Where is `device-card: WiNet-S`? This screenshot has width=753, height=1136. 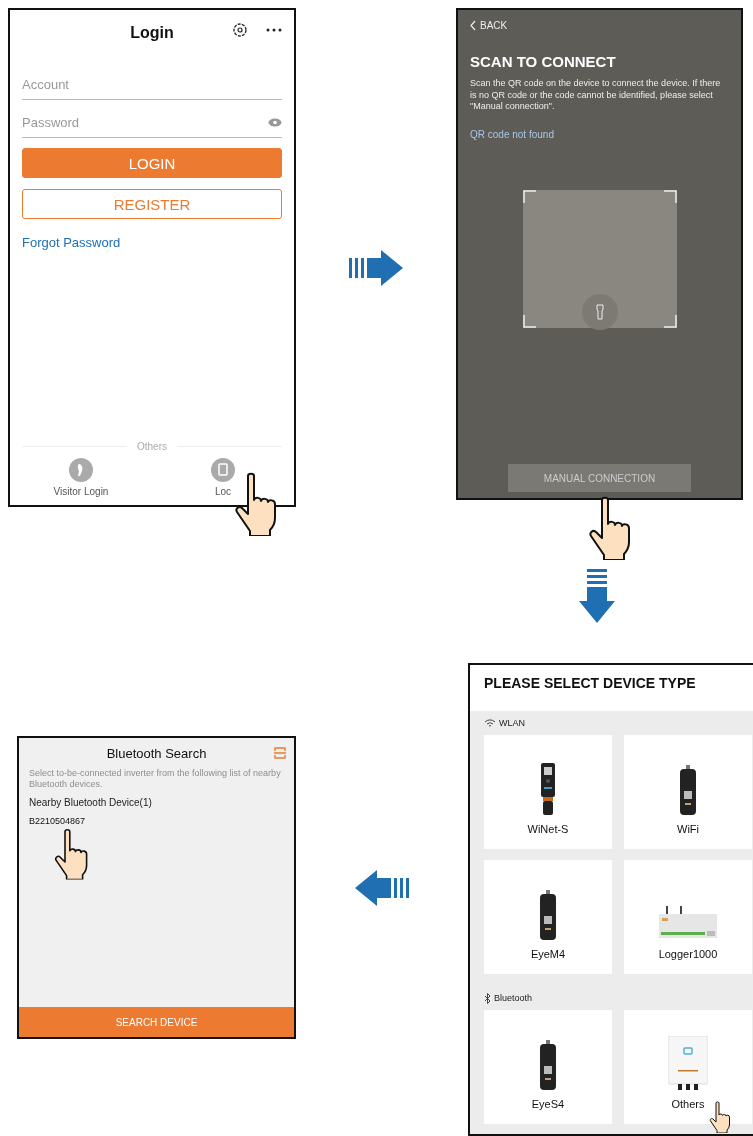 device-card: WiNet-S is located at coordinates (548, 792).